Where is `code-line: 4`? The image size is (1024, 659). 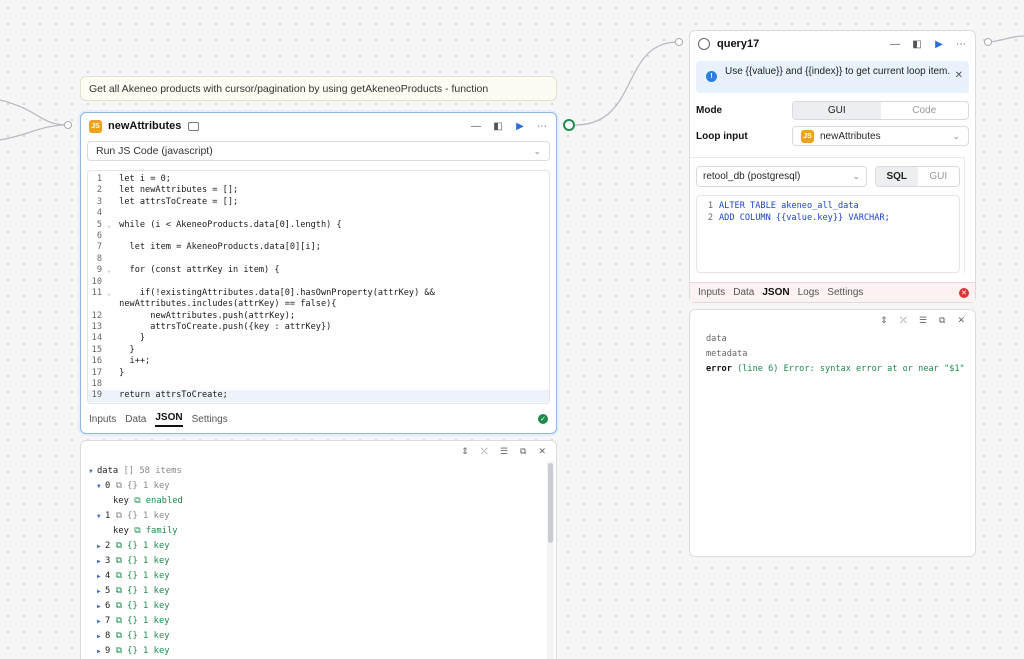 code-line: 4 is located at coordinates (318, 213).